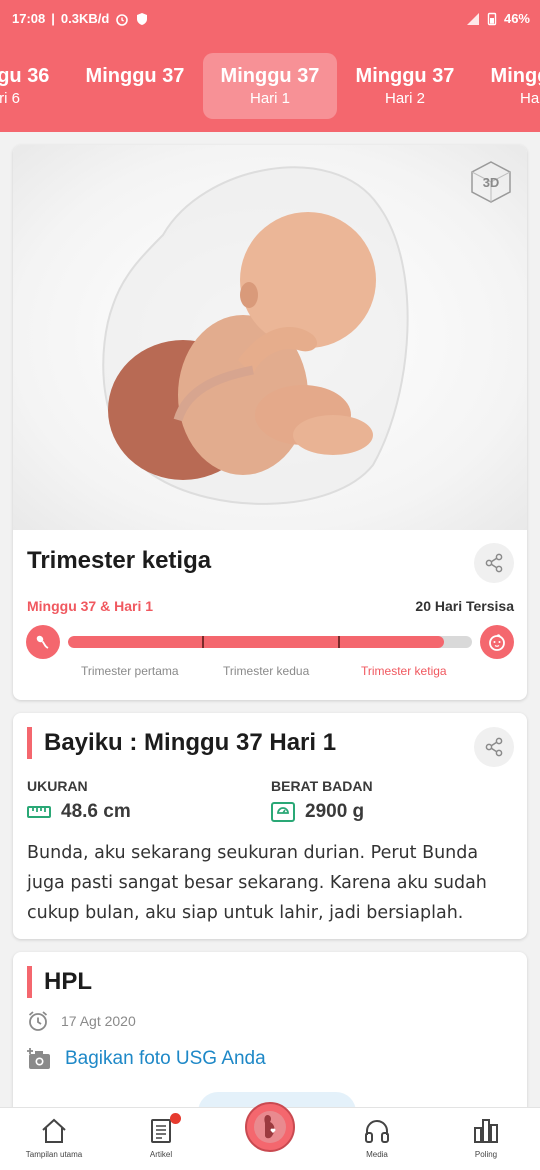 This screenshot has width=540, height=1170. I want to click on shield-icon, so click(142, 18).